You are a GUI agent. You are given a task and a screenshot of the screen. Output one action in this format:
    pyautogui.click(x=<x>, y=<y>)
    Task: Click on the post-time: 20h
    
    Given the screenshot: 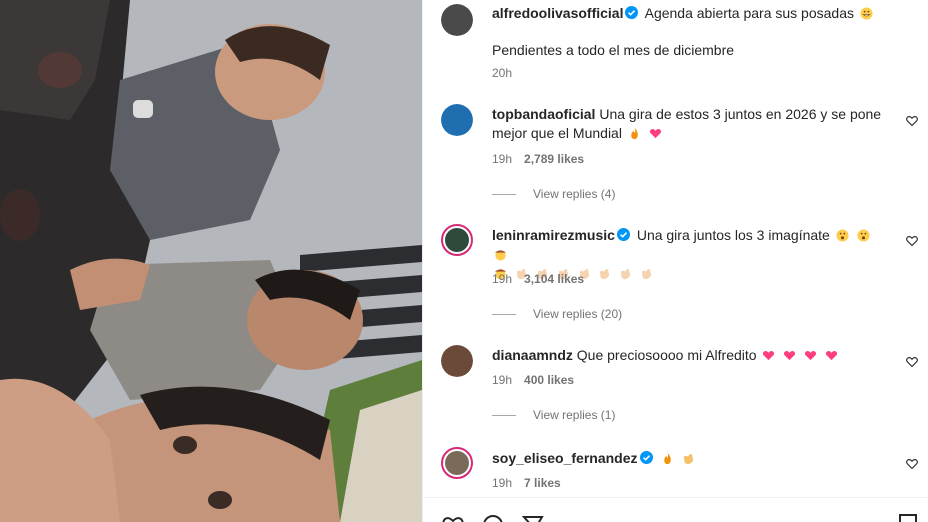 What is the action you would take?
    pyautogui.click(x=502, y=73)
    